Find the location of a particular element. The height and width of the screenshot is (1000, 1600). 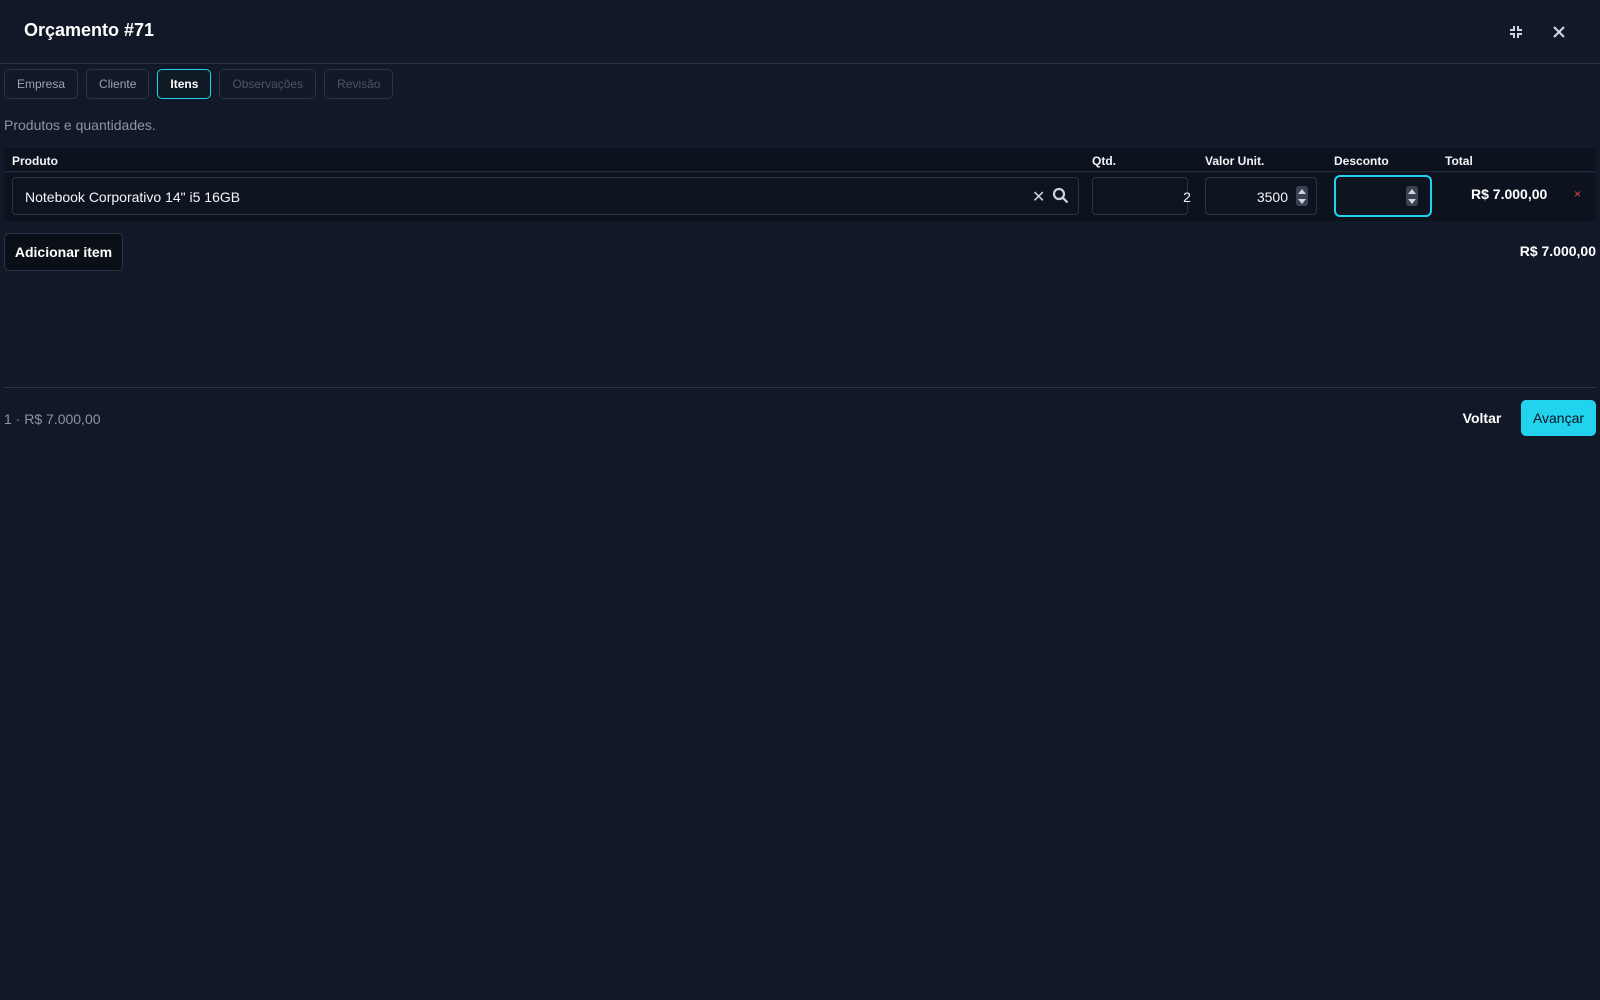

table-header: Produto Qtd. Valor Unit. Desconto Total is located at coordinates (800, 160).